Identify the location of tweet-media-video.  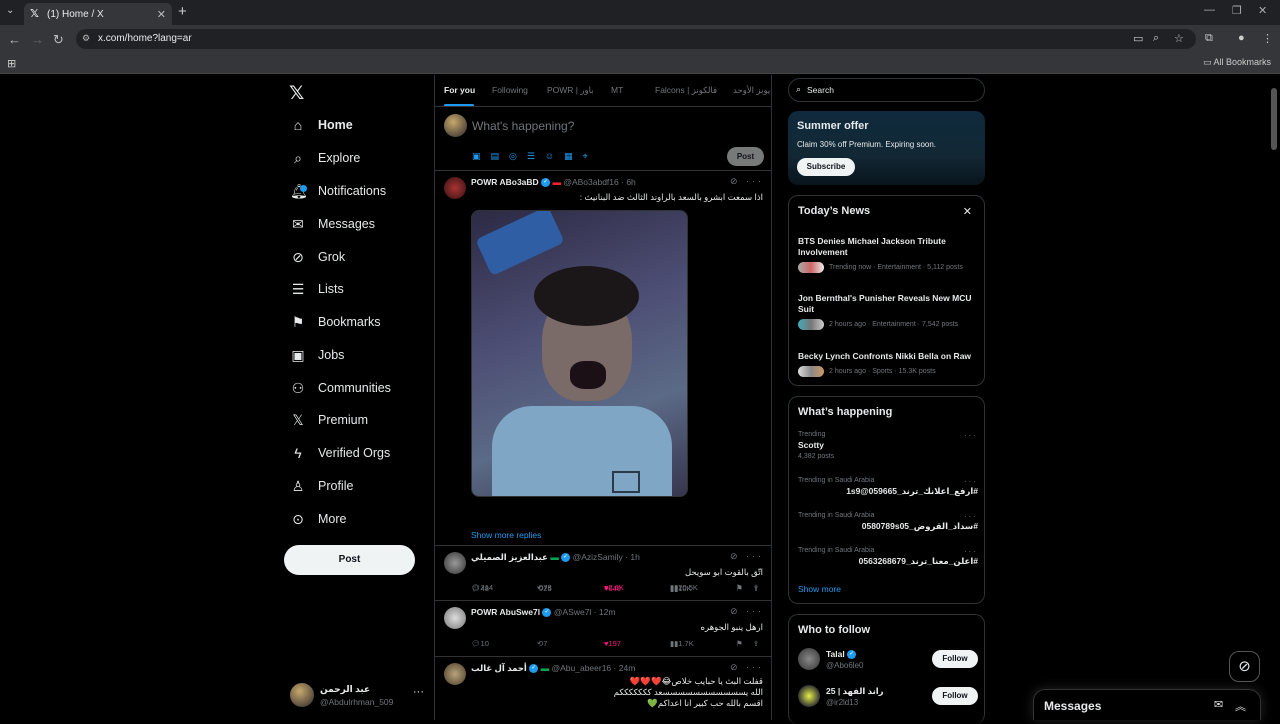
(579, 353).